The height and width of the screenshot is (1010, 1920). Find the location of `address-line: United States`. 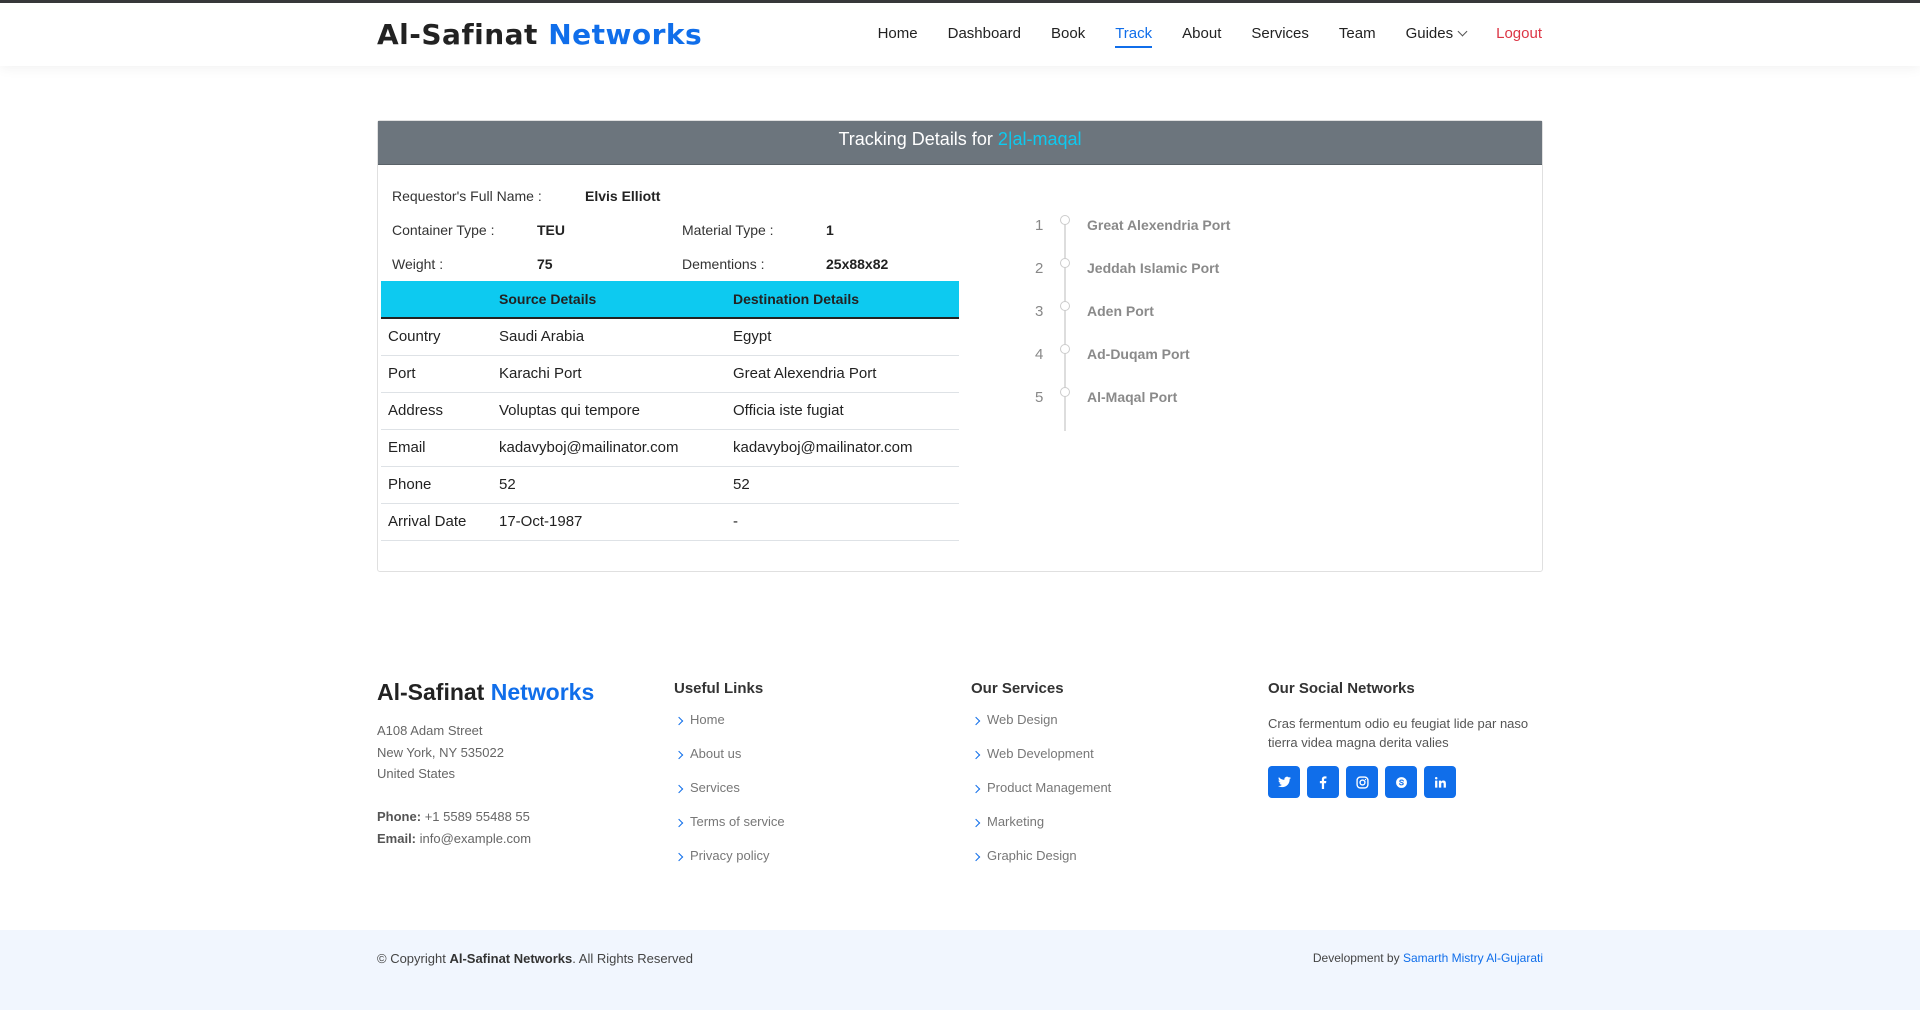

address-line: United States is located at coordinates (416, 773).